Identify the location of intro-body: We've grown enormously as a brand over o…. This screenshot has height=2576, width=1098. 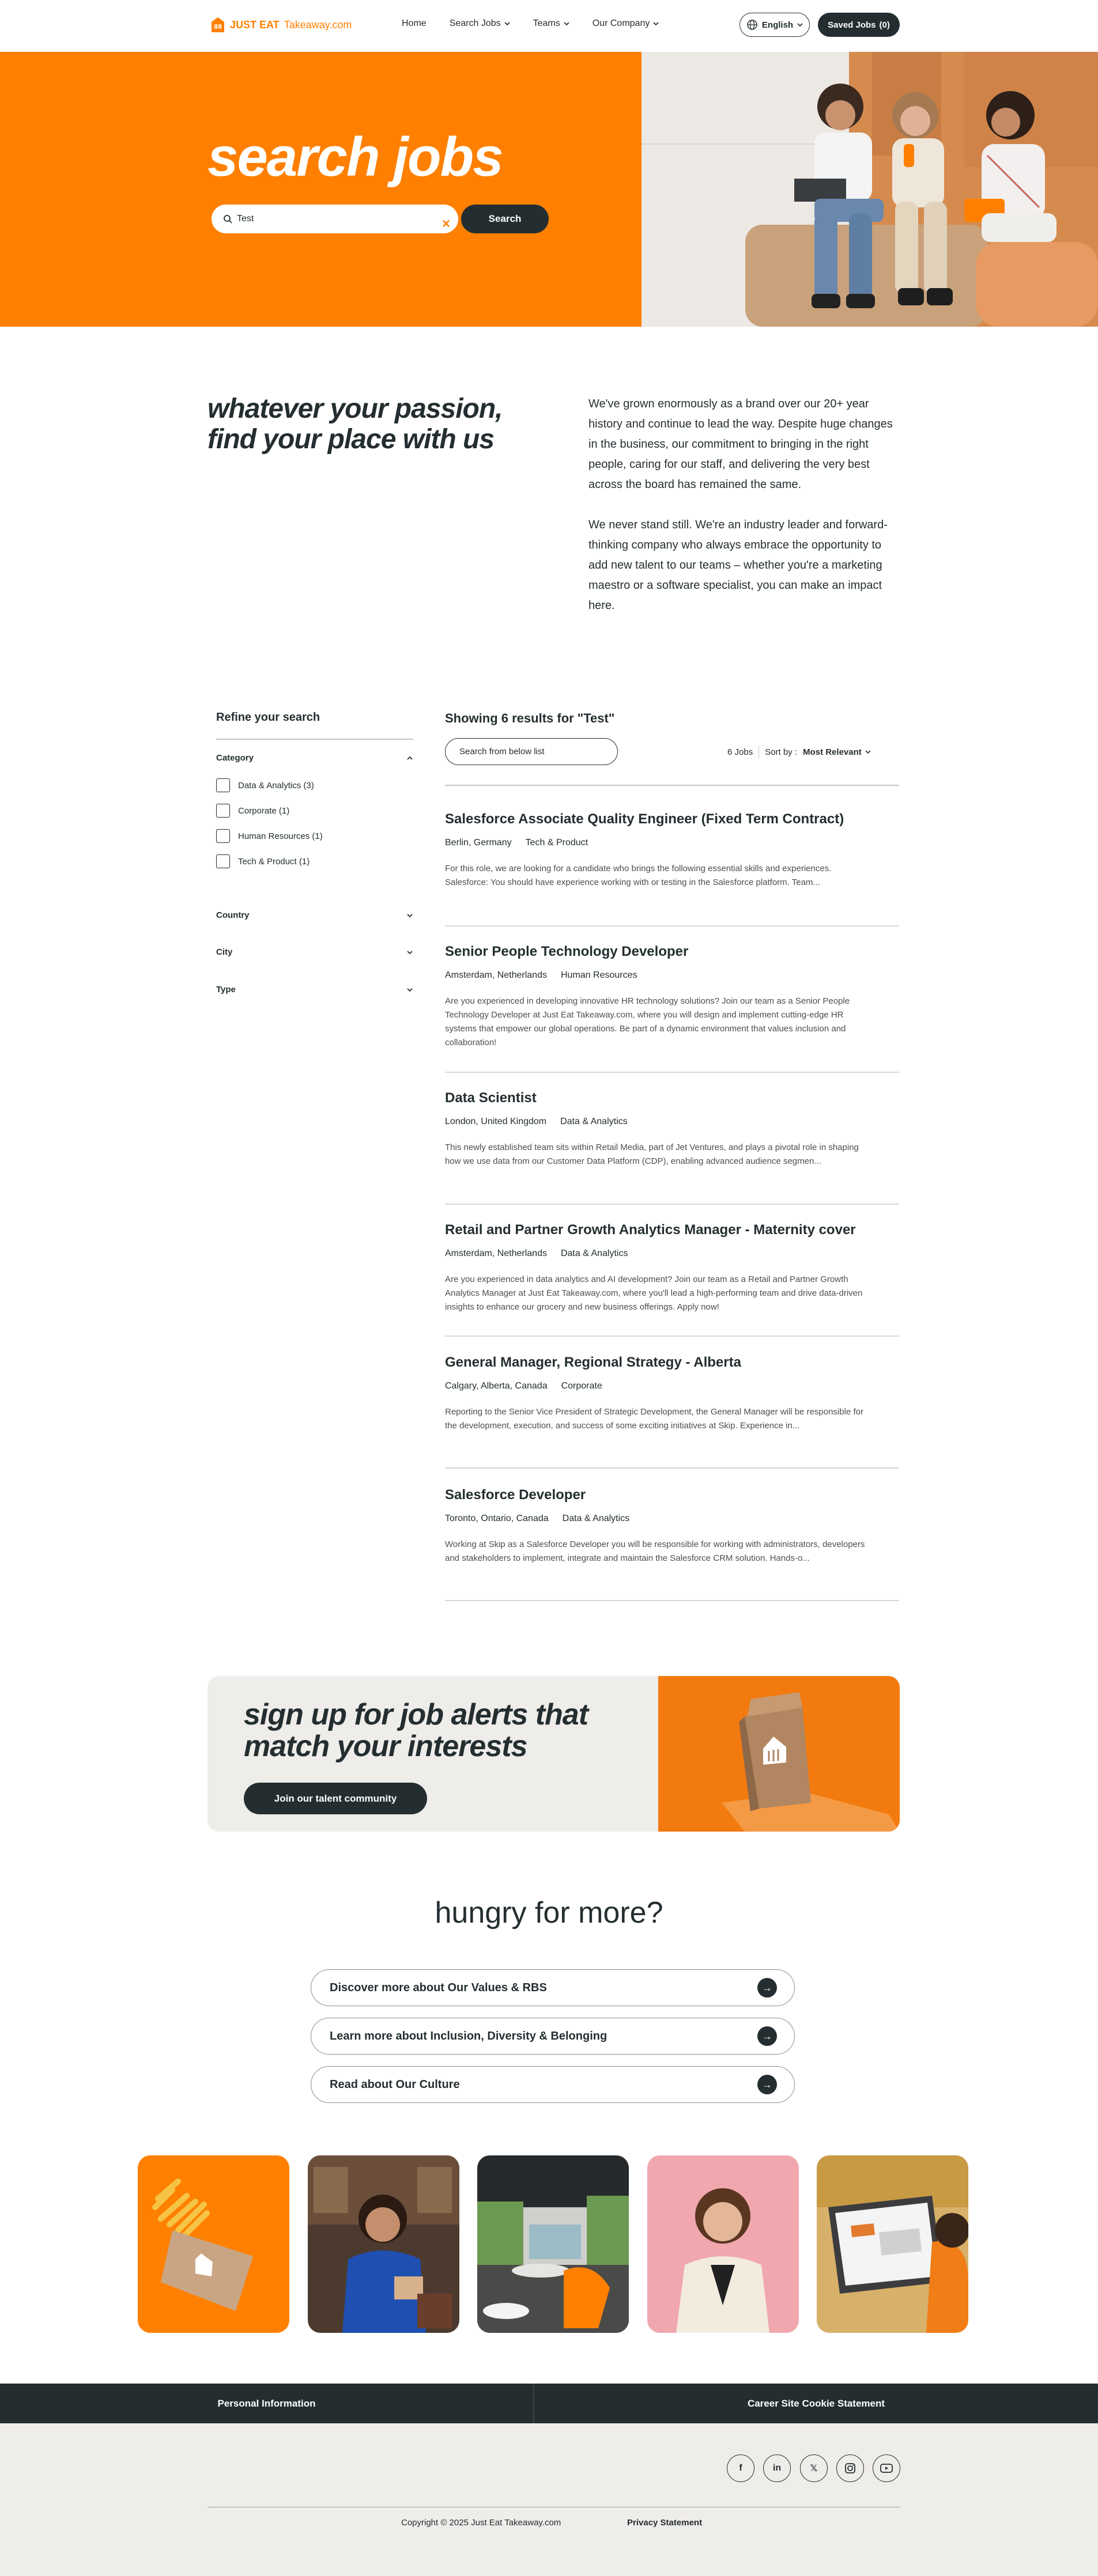
(744, 505).